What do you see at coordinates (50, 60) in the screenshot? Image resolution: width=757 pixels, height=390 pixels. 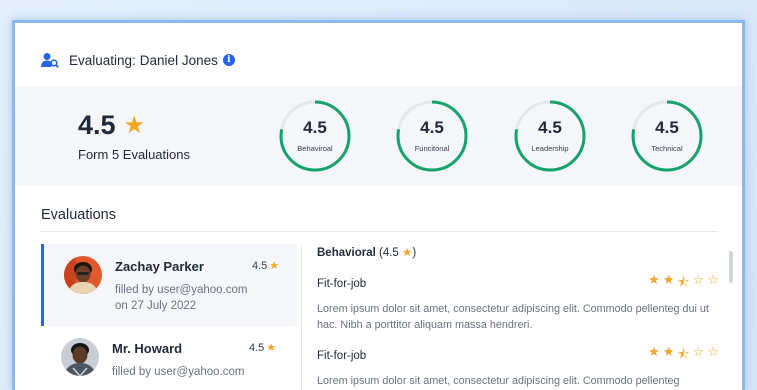 I see `user-search-icon` at bounding box center [50, 60].